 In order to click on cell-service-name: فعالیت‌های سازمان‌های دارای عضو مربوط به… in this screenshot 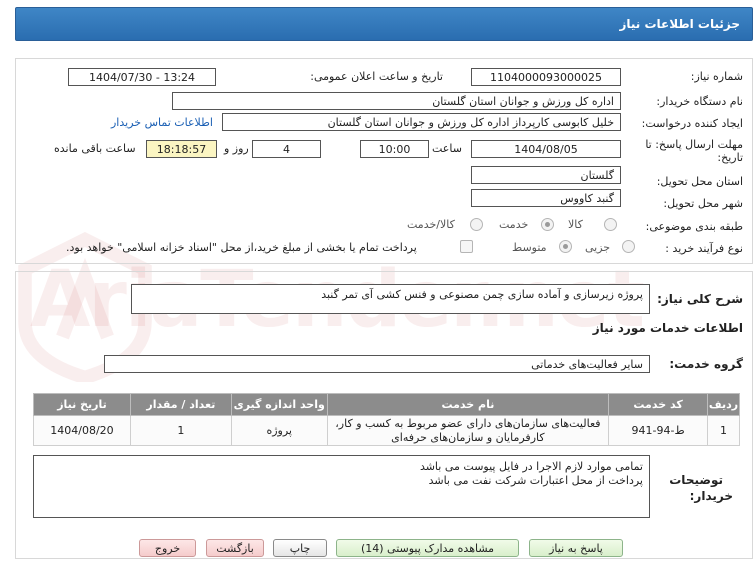, I will do `click(468, 430)`.